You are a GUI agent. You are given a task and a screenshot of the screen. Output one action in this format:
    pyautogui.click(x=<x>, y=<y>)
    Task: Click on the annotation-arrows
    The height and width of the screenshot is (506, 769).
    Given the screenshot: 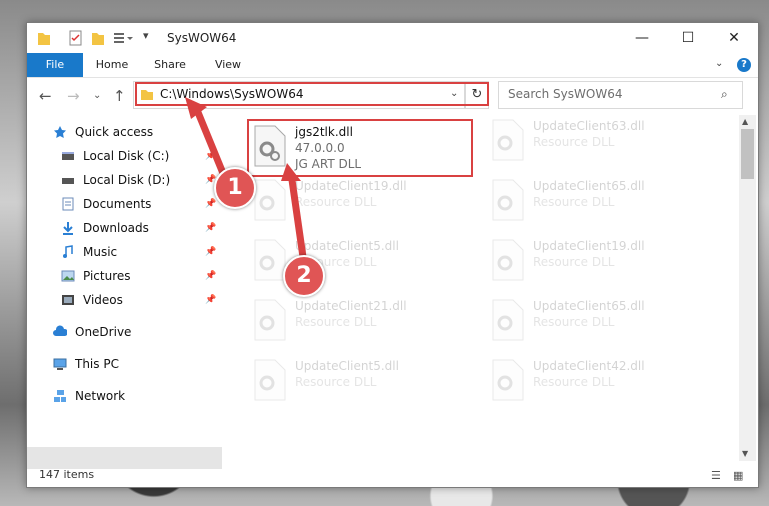 What is the action you would take?
    pyautogui.click(x=247, y=184)
    